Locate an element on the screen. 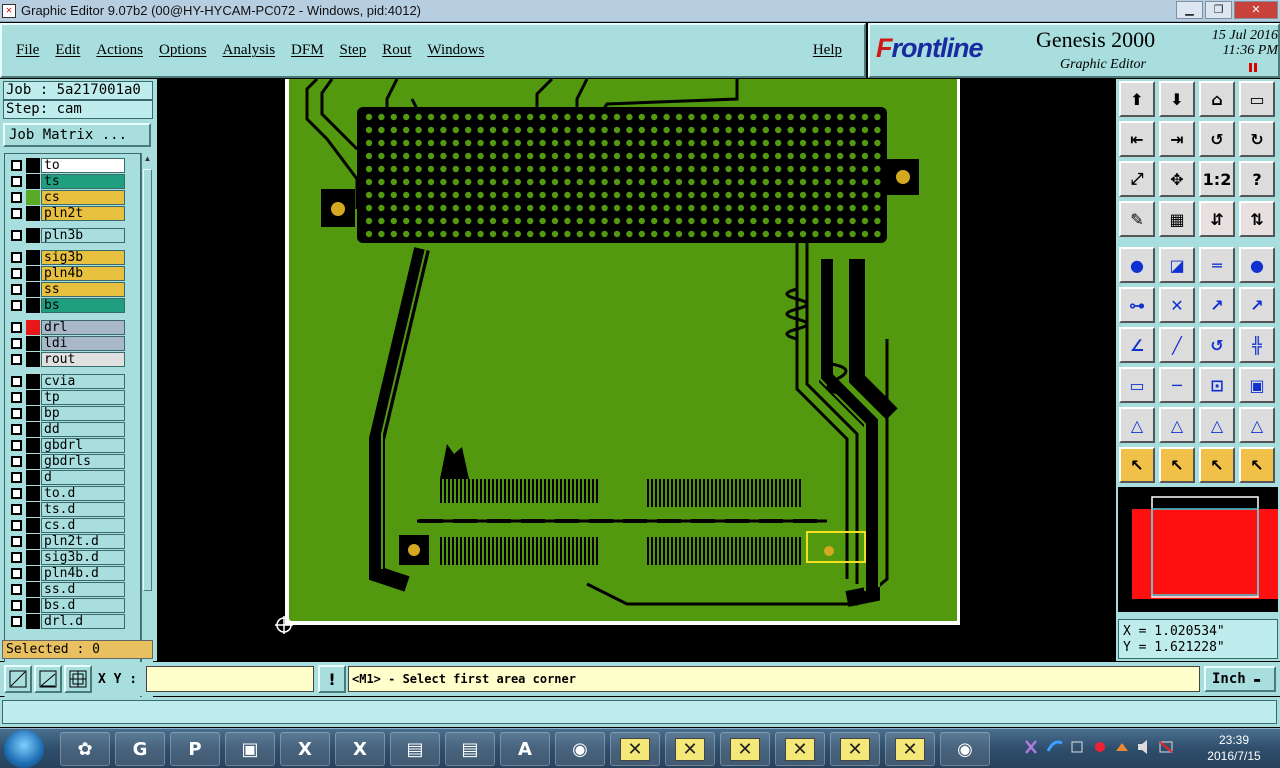 This screenshot has height=768, width=1280. home-view-icon: ⌂ is located at coordinates (1217, 99).